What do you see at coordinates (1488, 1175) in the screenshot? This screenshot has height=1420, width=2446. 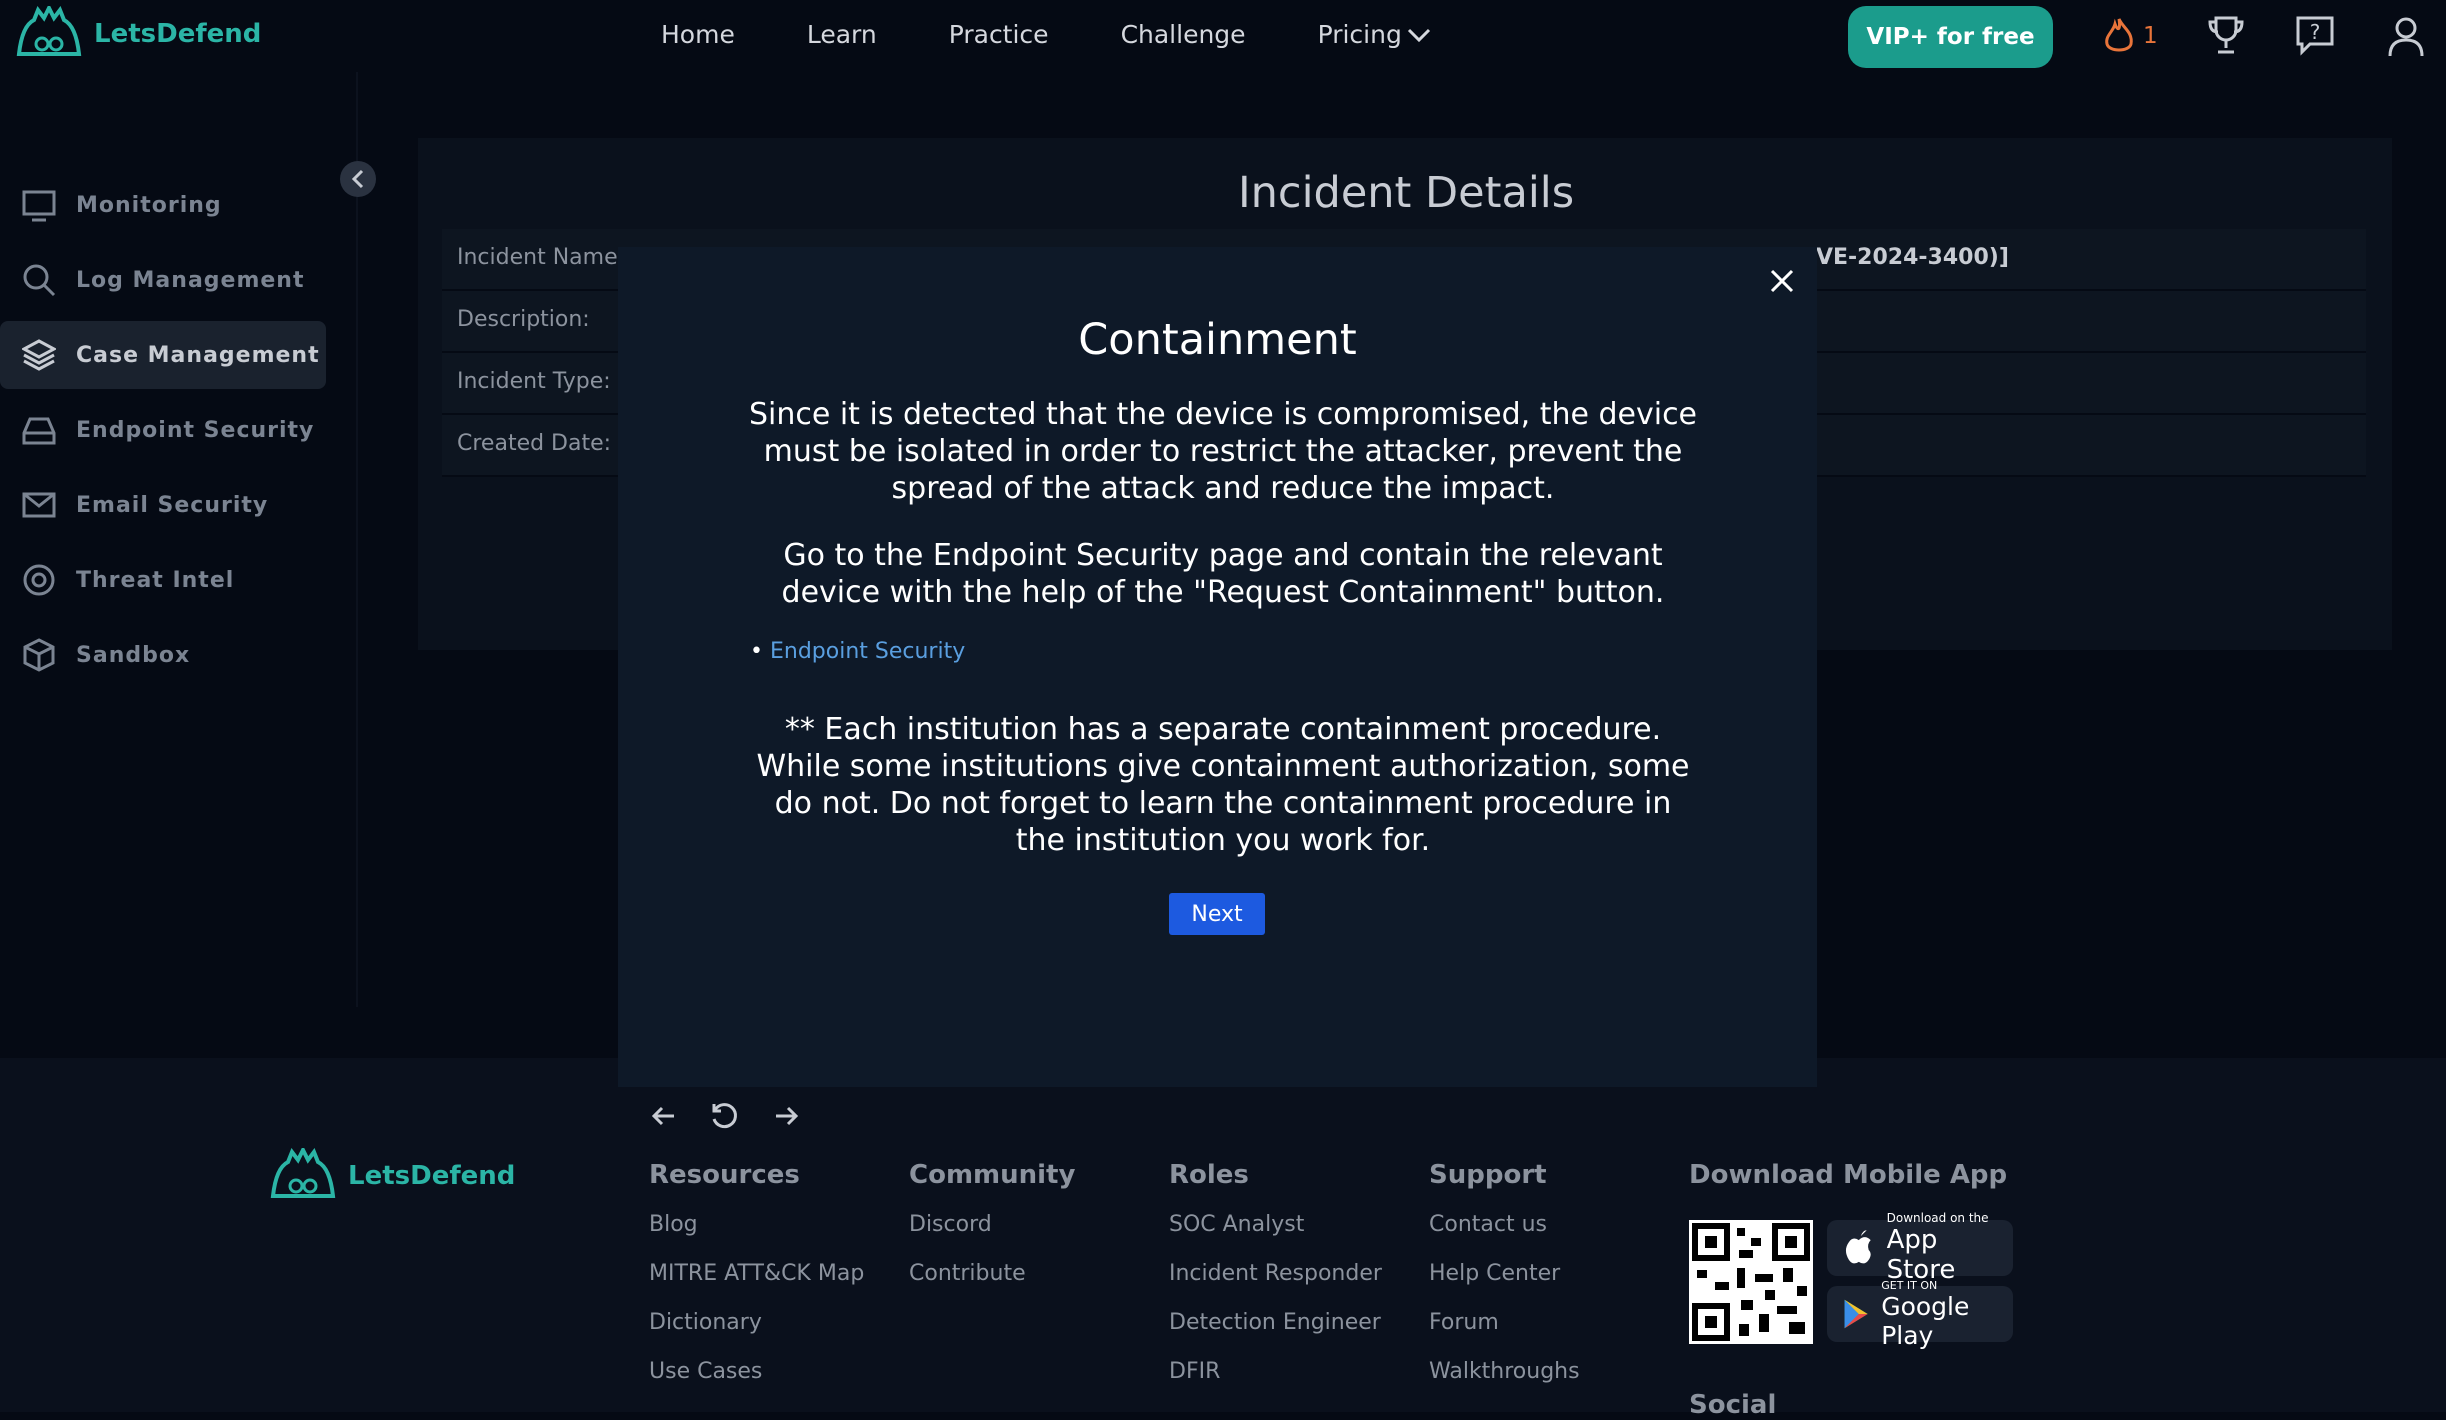 I see `footer-column-title: Support` at bounding box center [1488, 1175].